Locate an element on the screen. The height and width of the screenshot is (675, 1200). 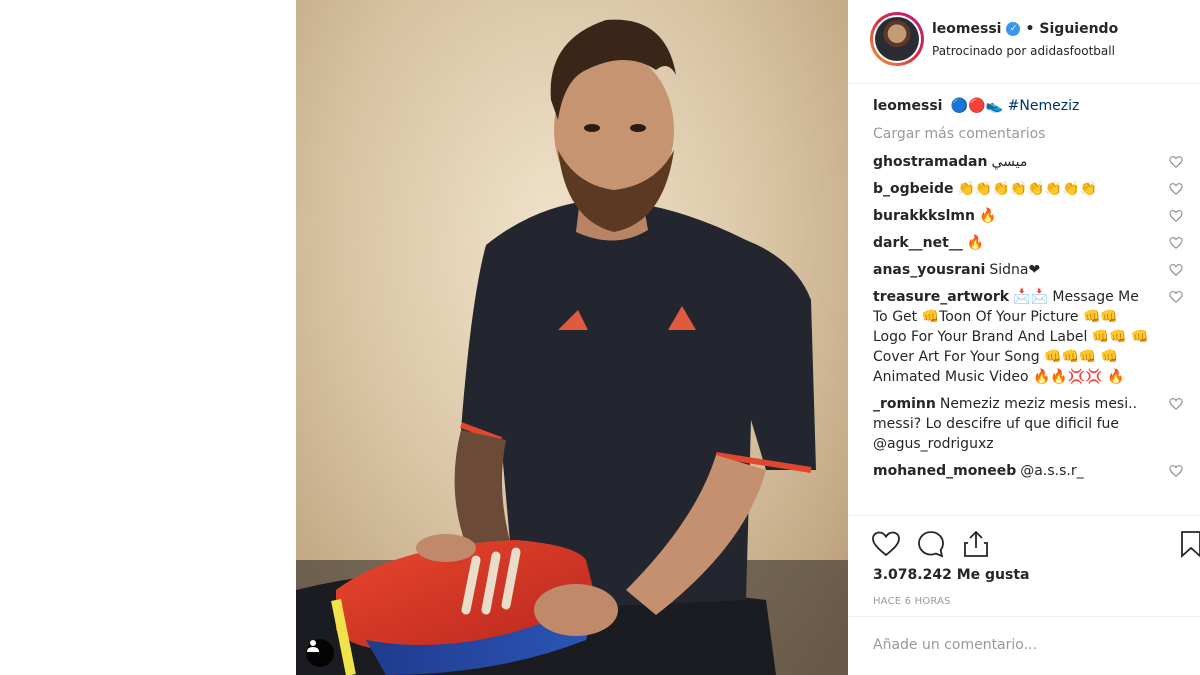
person-glyph is located at coordinates (313, 646).